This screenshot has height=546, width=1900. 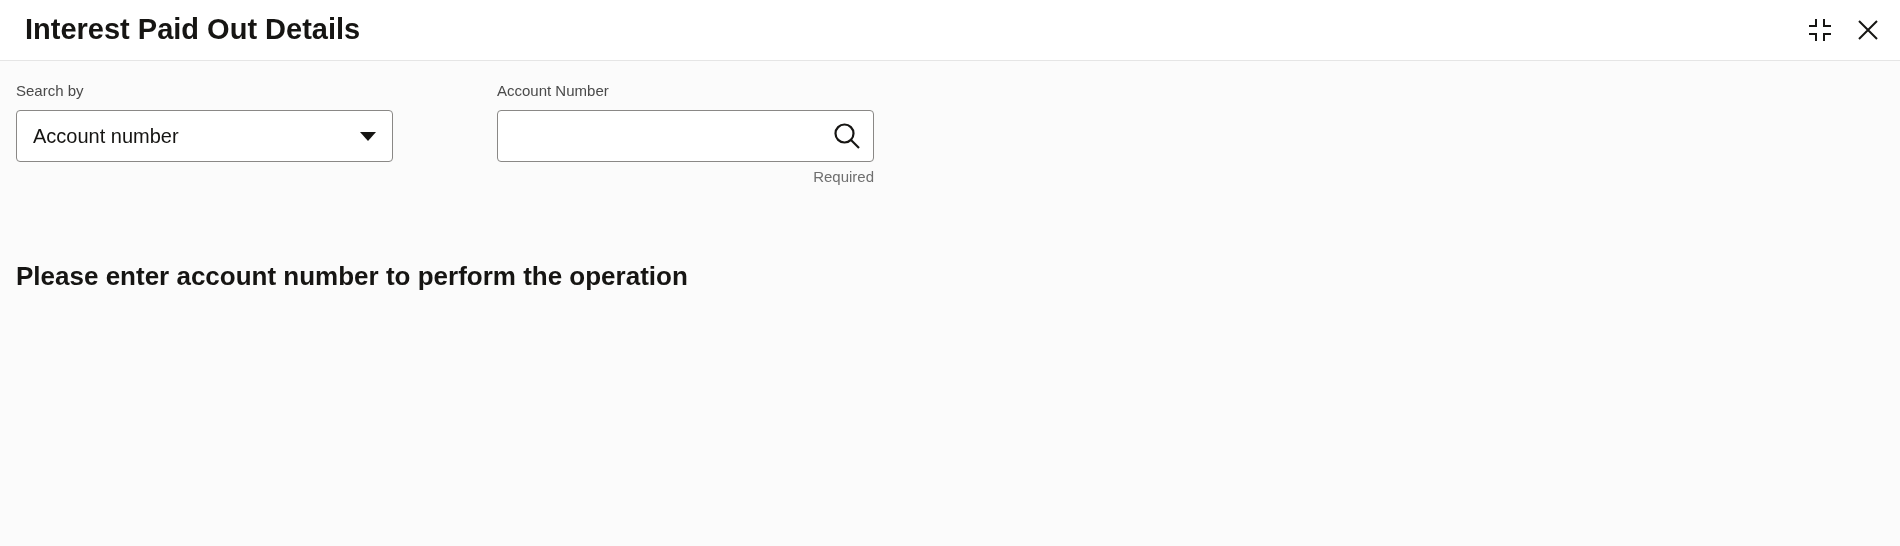 What do you see at coordinates (553, 91) in the screenshot?
I see `field-label: Account Number` at bounding box center [553, 91].